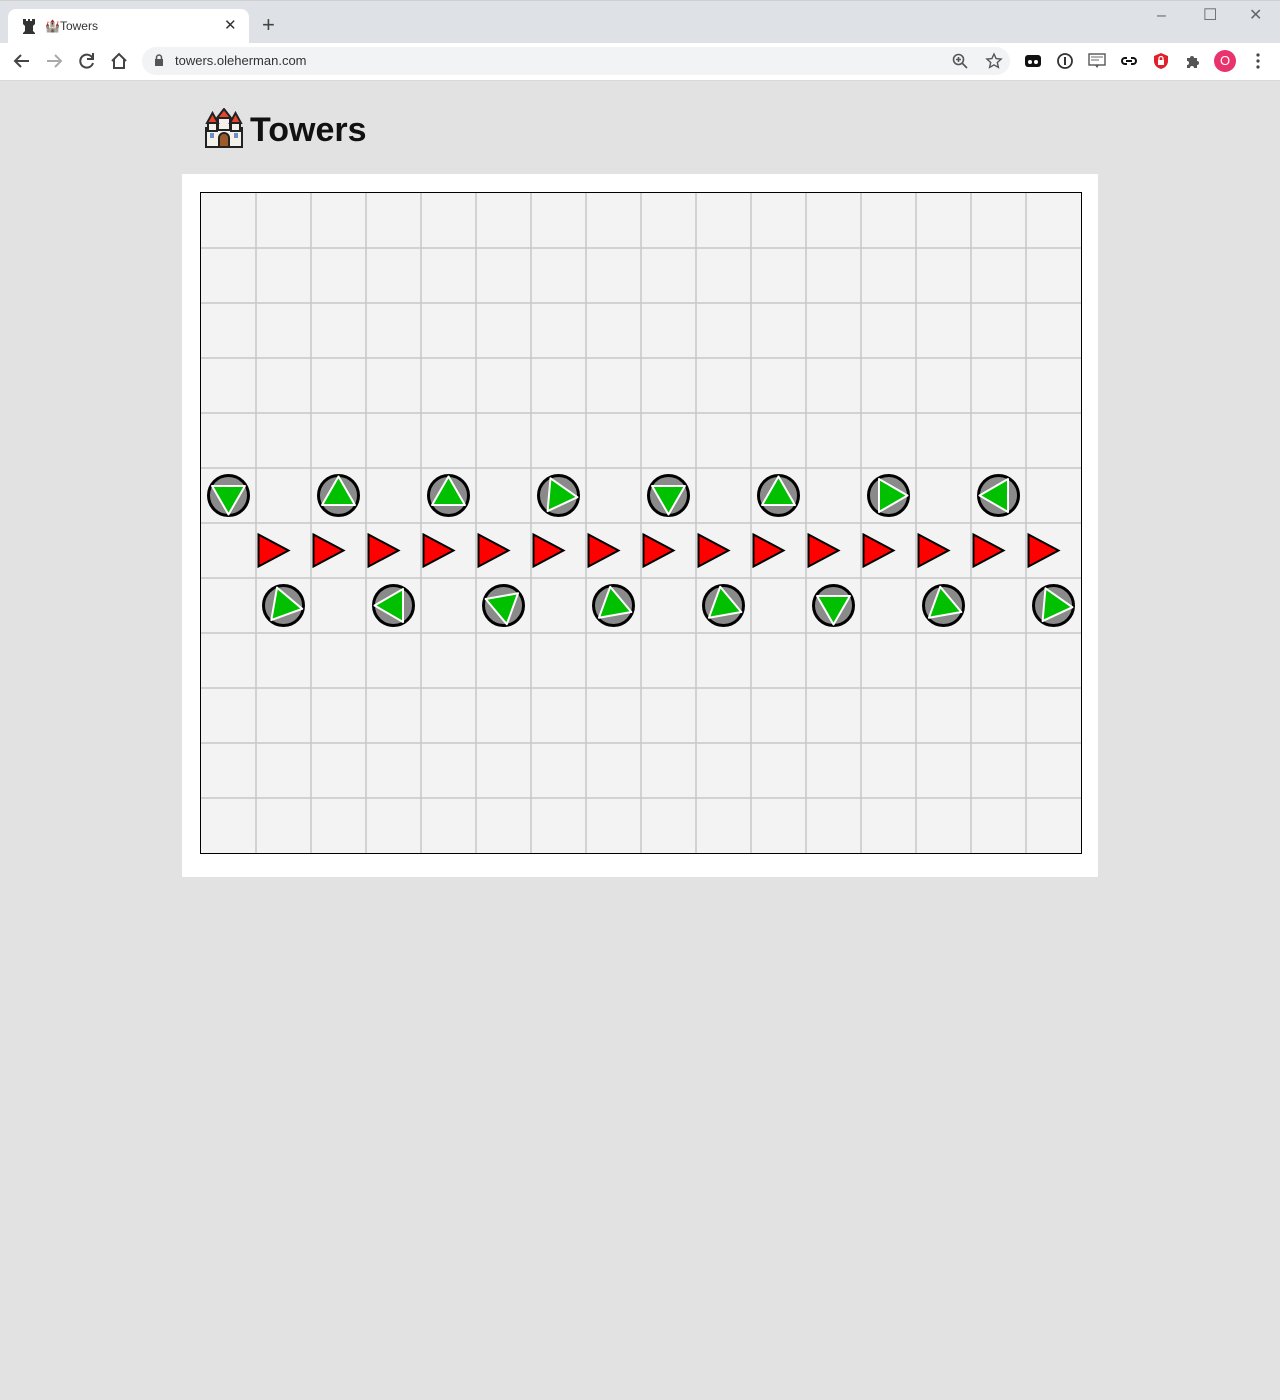 The width and height of the screenshot is (1280, 1400). Describe the element at coordinates (994, 61) in the screenshot. I see `bookmark-star-icon` at that location.